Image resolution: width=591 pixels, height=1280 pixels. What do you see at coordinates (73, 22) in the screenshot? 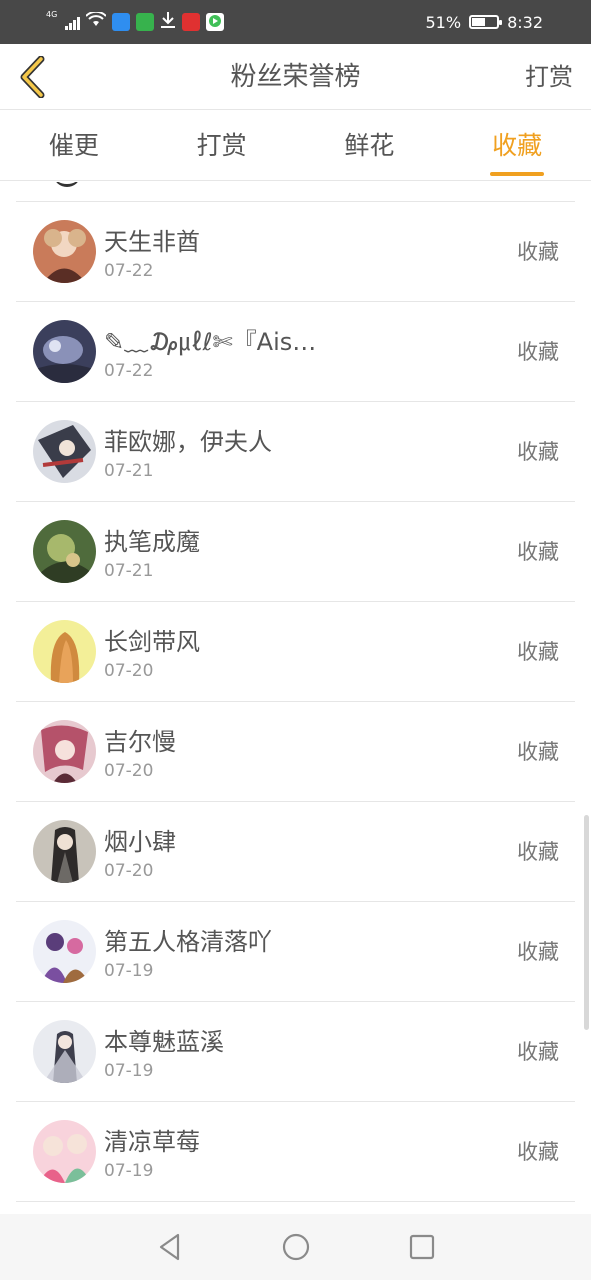
I see `signal-icon` at bounding box center [73, 22].